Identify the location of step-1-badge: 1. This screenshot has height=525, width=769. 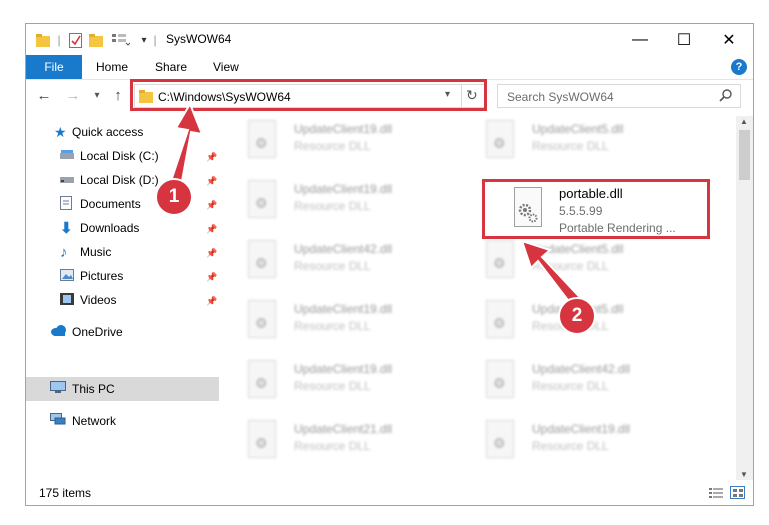
(174, 197).